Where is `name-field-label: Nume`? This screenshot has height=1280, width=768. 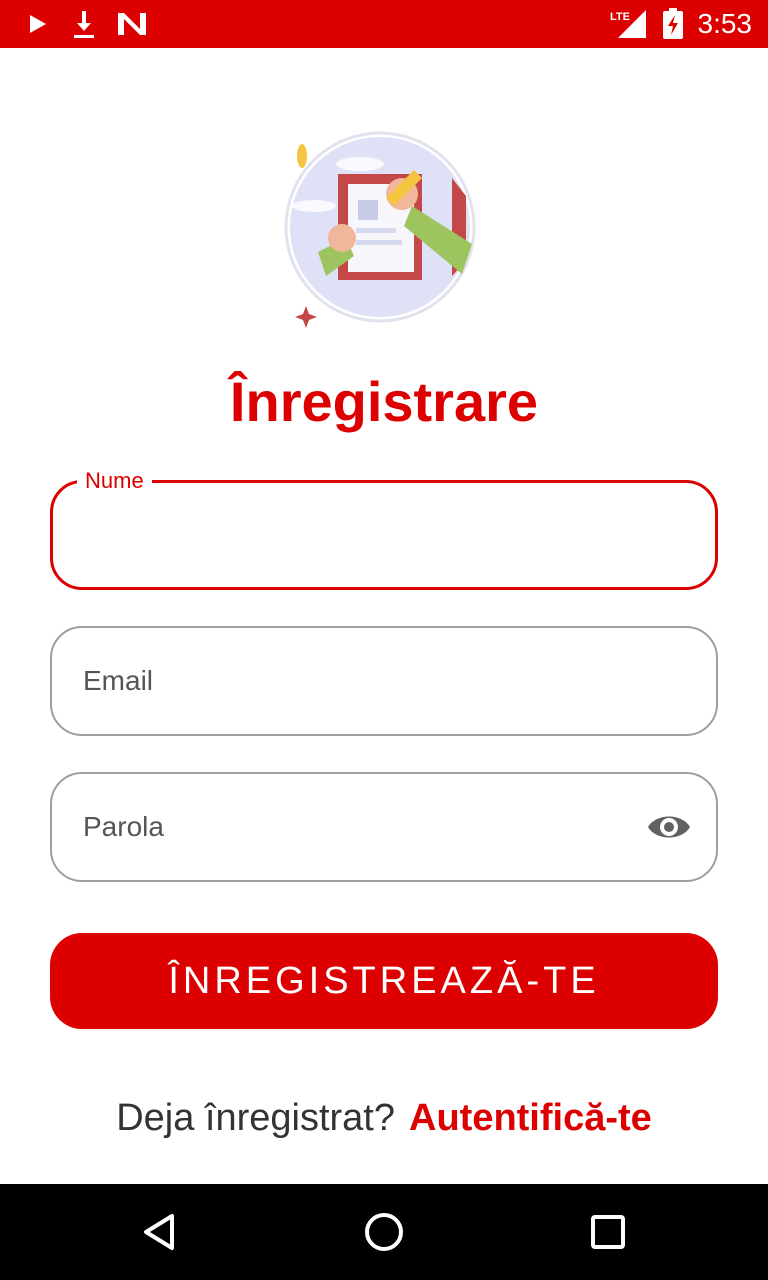 name-field-label: Nume is located at coordinates (114, 481).